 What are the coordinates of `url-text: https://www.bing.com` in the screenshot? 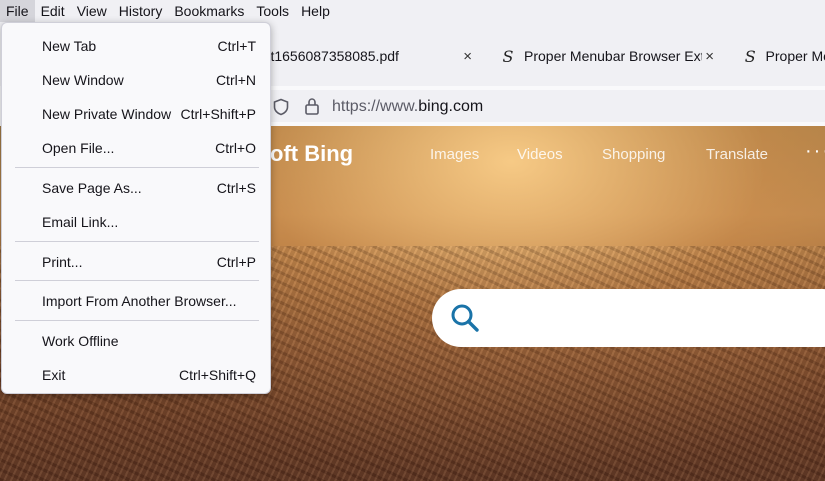 It's located at (407, 107).